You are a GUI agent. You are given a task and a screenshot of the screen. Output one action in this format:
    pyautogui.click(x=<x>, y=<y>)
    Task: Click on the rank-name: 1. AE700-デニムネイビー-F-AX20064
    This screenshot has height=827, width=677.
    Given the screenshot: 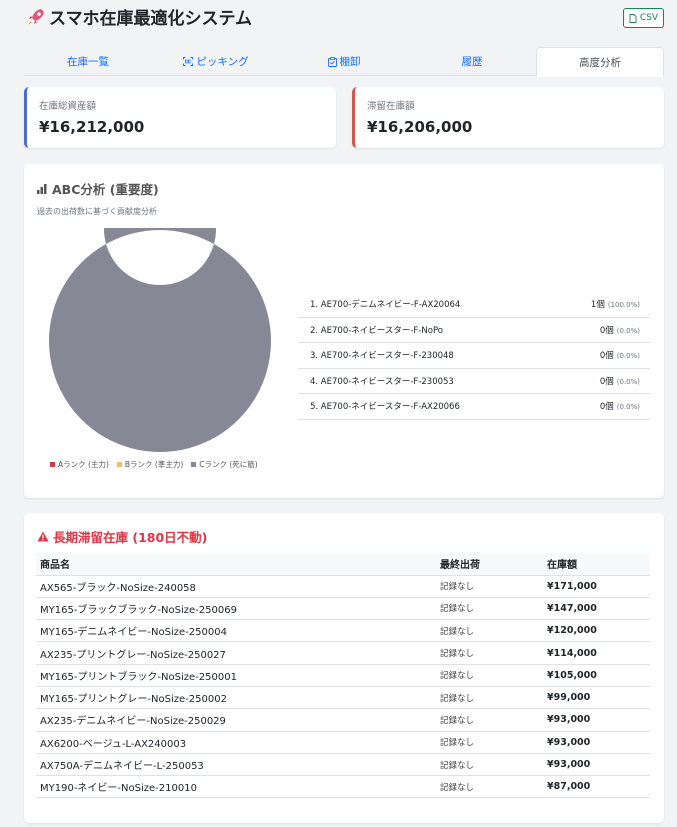 What is the action you would take?
    pyautogui.click(x=385, y=305)
    